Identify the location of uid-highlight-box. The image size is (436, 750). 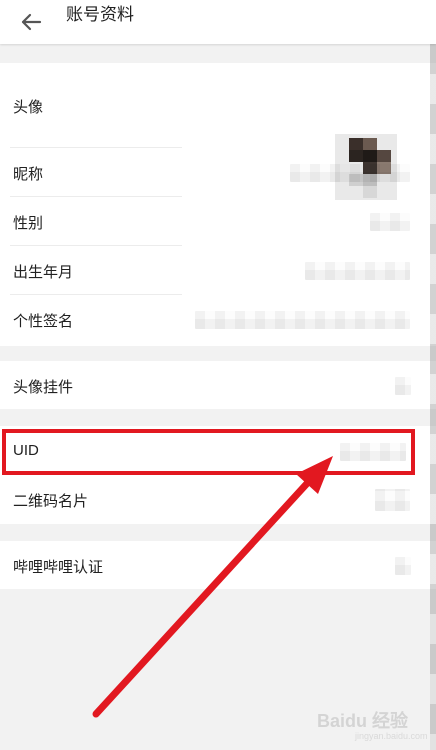
(208, 452).